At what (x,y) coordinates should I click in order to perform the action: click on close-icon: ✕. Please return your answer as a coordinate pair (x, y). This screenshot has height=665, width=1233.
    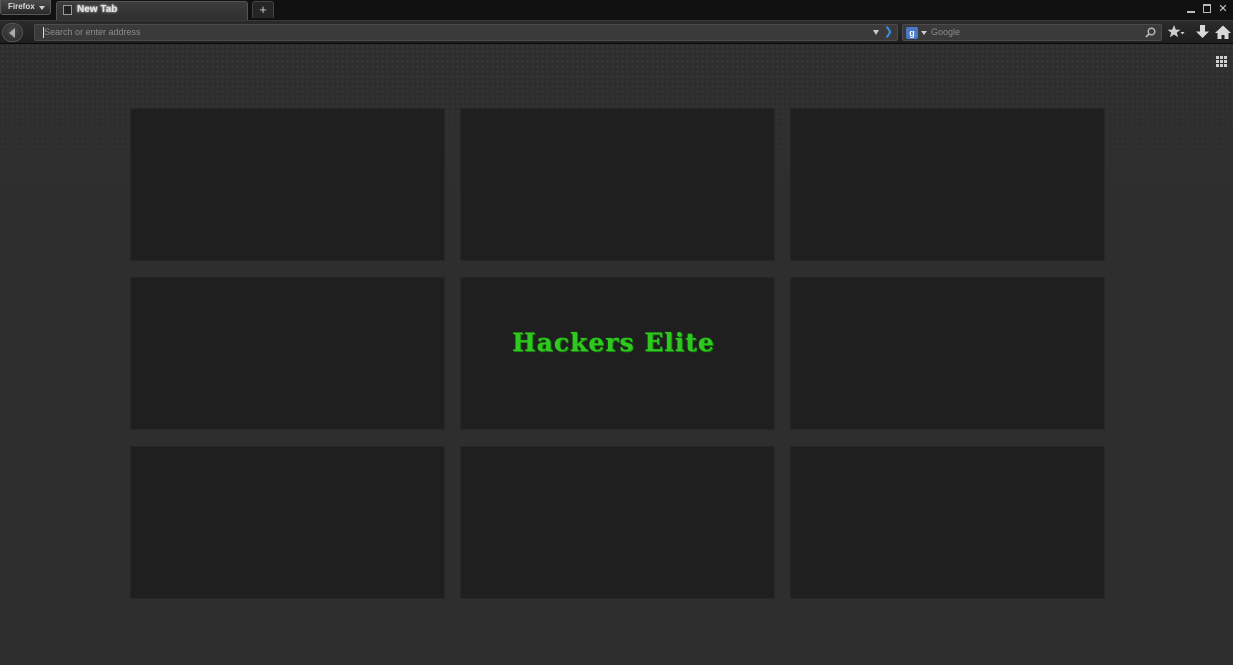
    Looking at the image, I should click on (1223, 9).